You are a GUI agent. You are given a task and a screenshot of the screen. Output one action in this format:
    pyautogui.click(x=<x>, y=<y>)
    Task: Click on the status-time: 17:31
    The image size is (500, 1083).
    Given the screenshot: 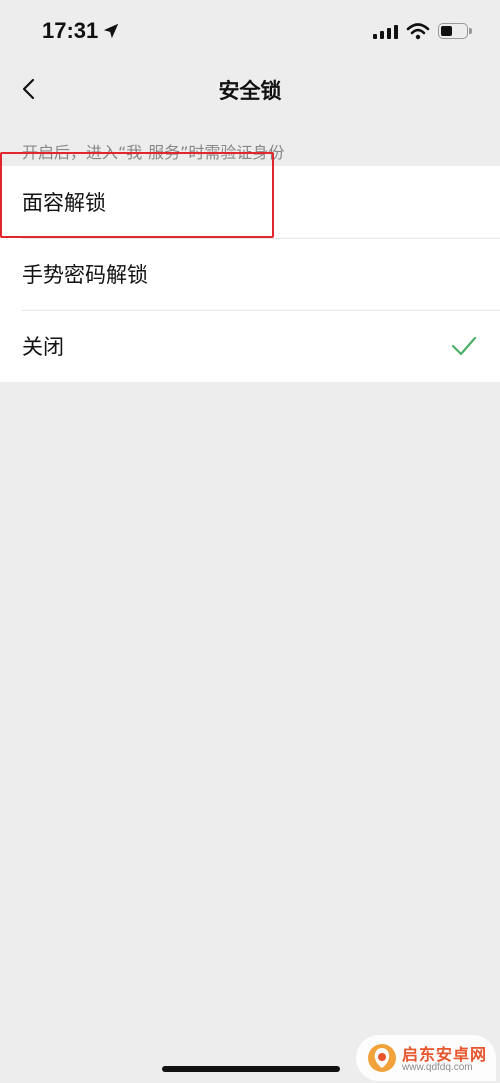 What is the action you would take?
    pyautogui.click(x=81, y=31)
    